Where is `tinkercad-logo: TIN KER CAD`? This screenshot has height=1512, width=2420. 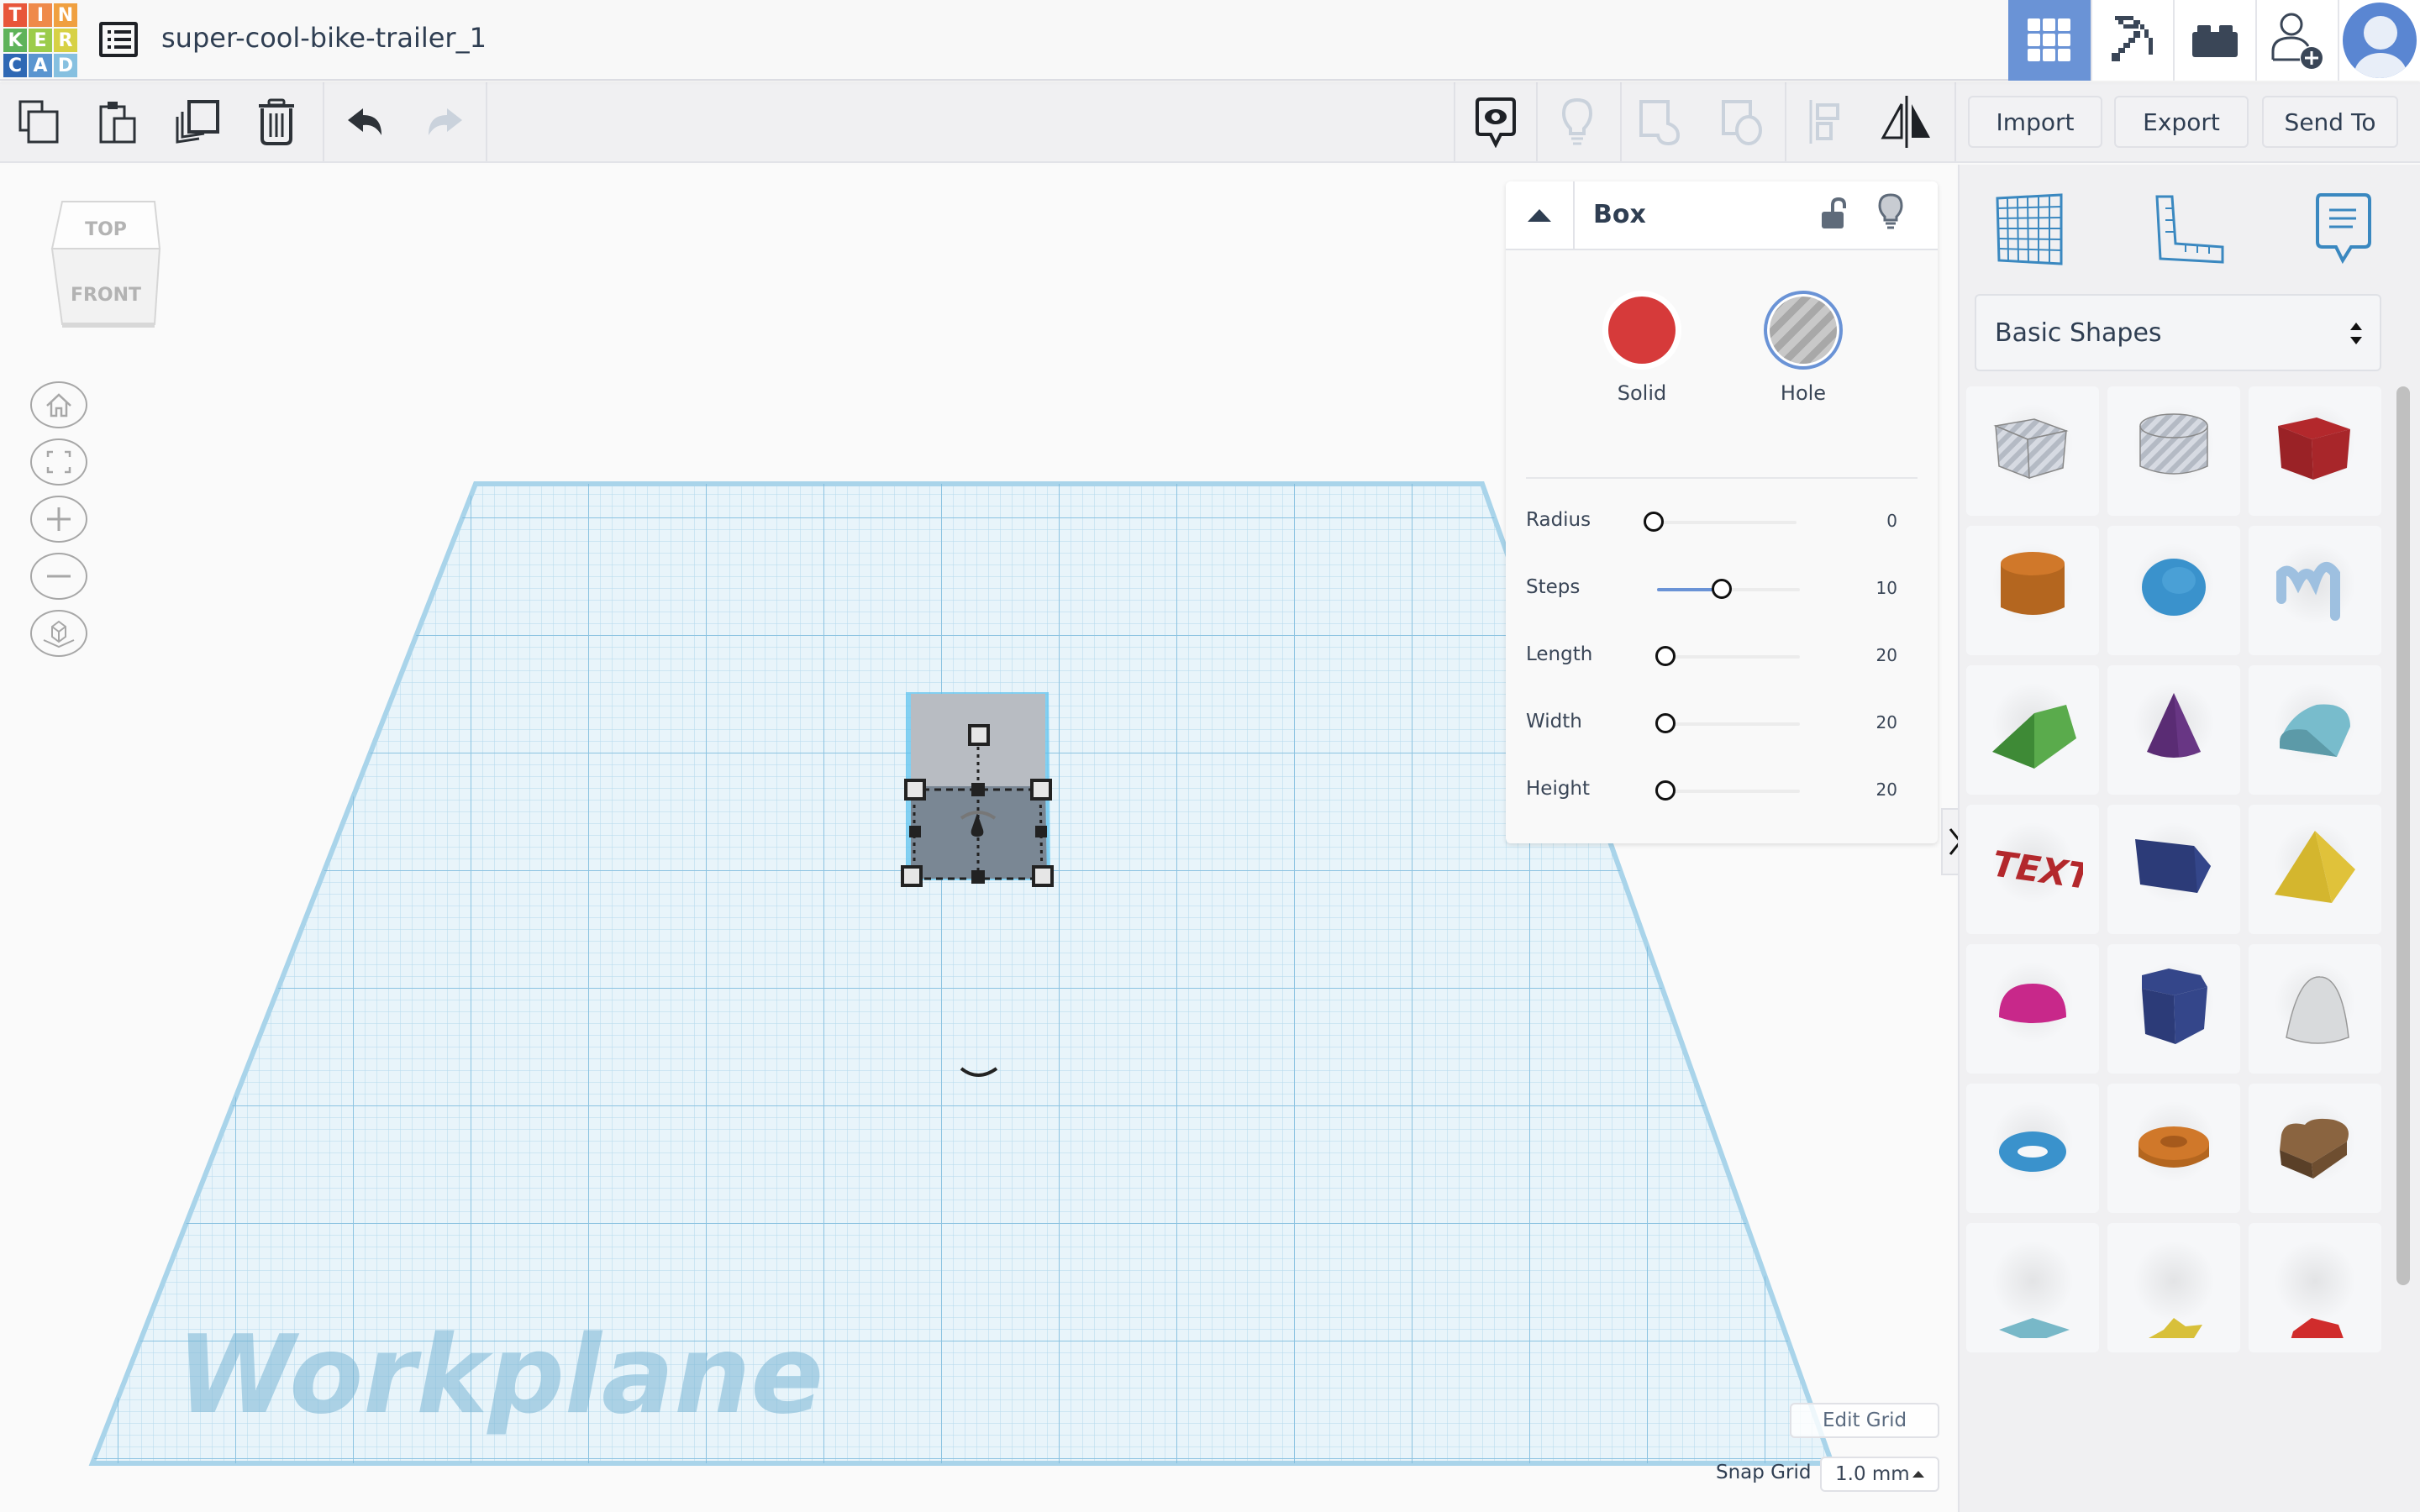 tinkercad-logo: TIN KER CAD is located at coordinates (40, 40).